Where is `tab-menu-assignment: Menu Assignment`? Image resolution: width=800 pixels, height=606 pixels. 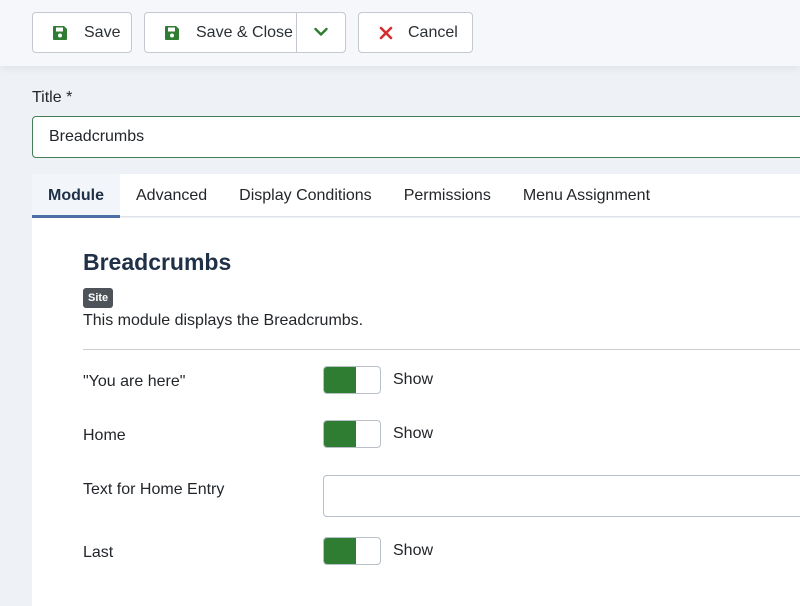 tab-menu-assignment: Menu Assignment is located at coordinates (586, 195).